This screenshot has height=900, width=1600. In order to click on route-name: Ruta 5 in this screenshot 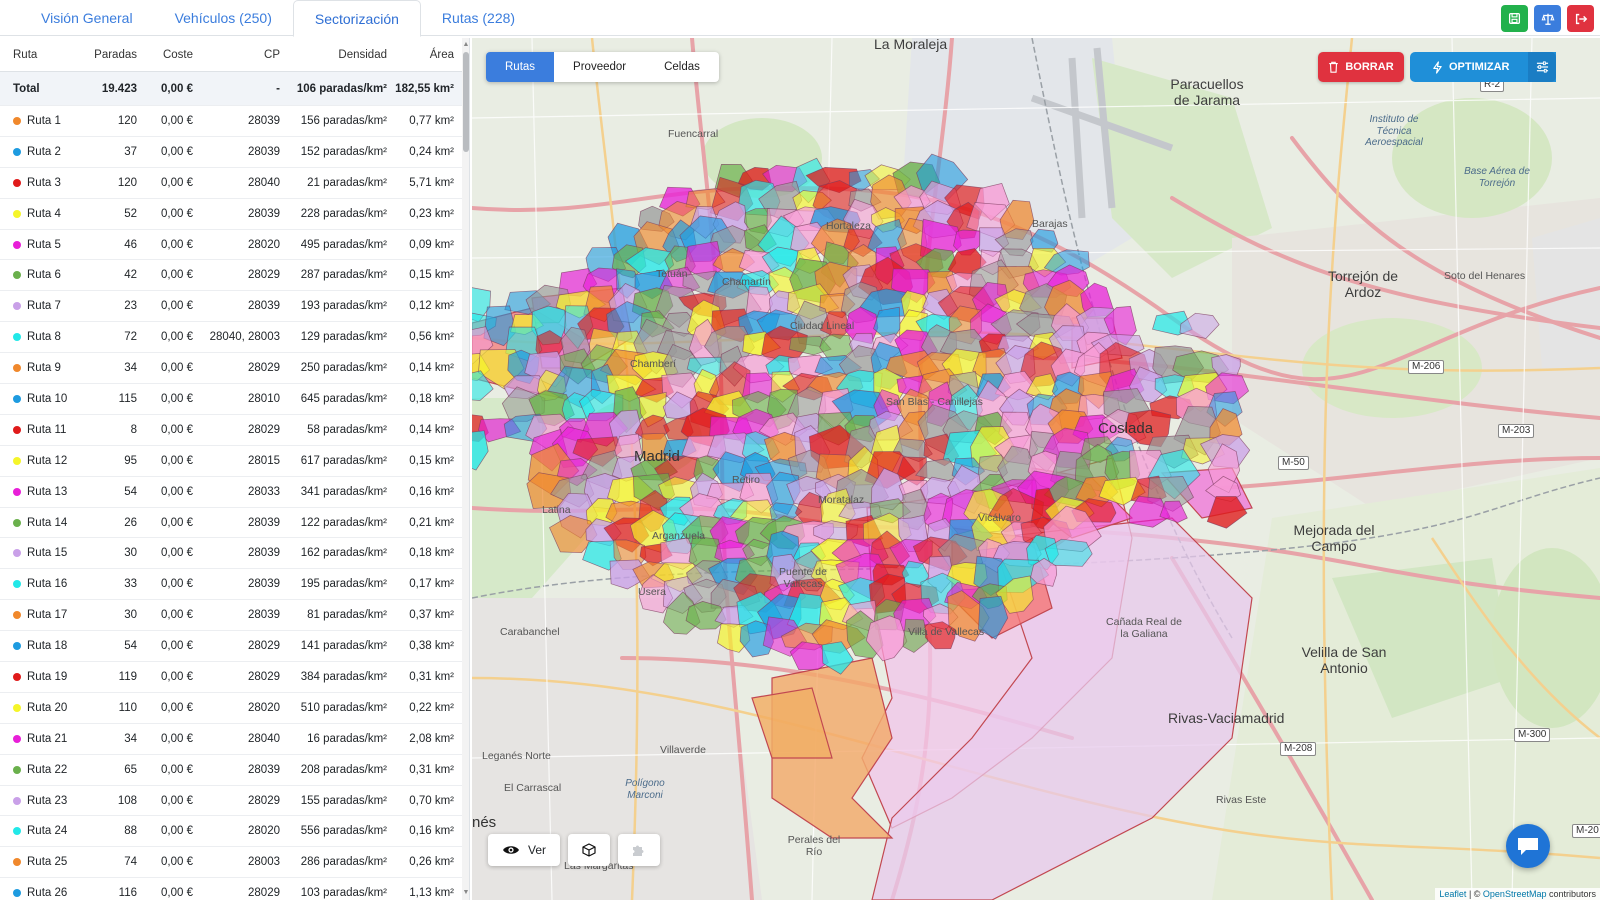, I will do `click(44, 244)`.